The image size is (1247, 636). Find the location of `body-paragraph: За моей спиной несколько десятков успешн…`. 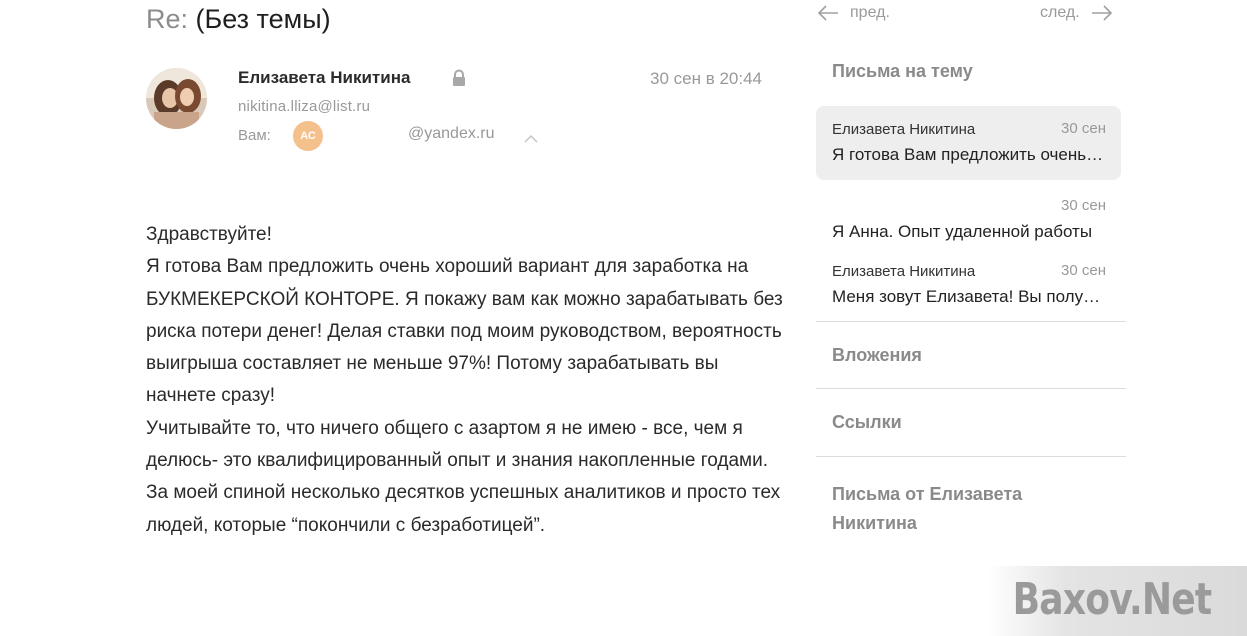

body-paragraph: За моей спиной несколько десятков успешн… is located at coordinates (463, 509).